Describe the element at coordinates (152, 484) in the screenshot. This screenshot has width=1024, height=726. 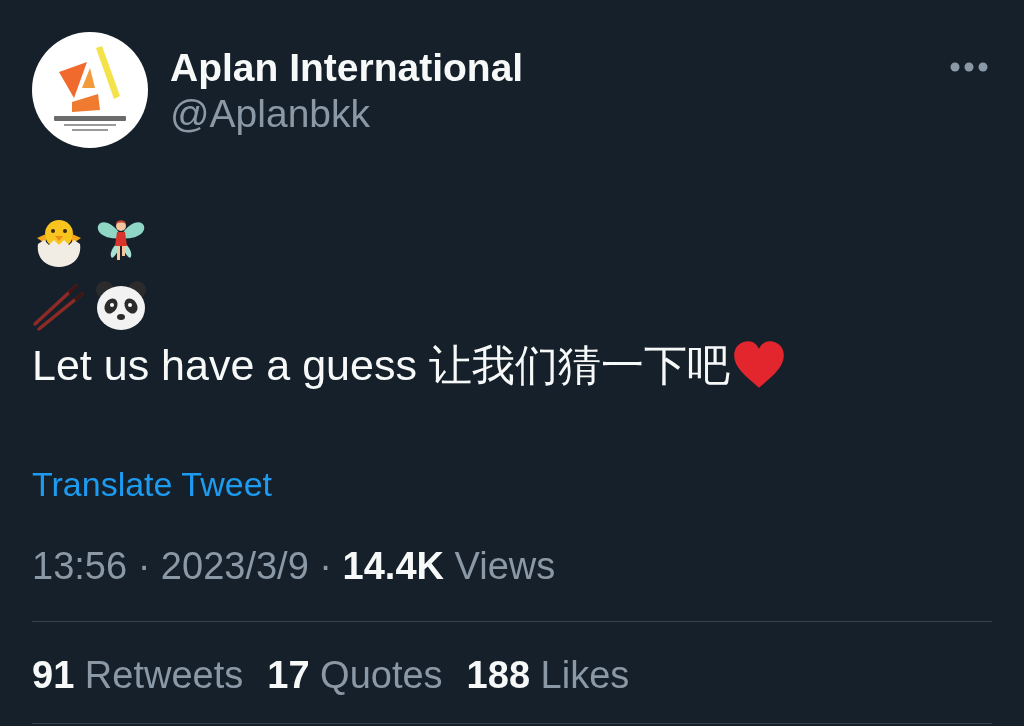
I see `translate-link: Translate Tweet` at that location.